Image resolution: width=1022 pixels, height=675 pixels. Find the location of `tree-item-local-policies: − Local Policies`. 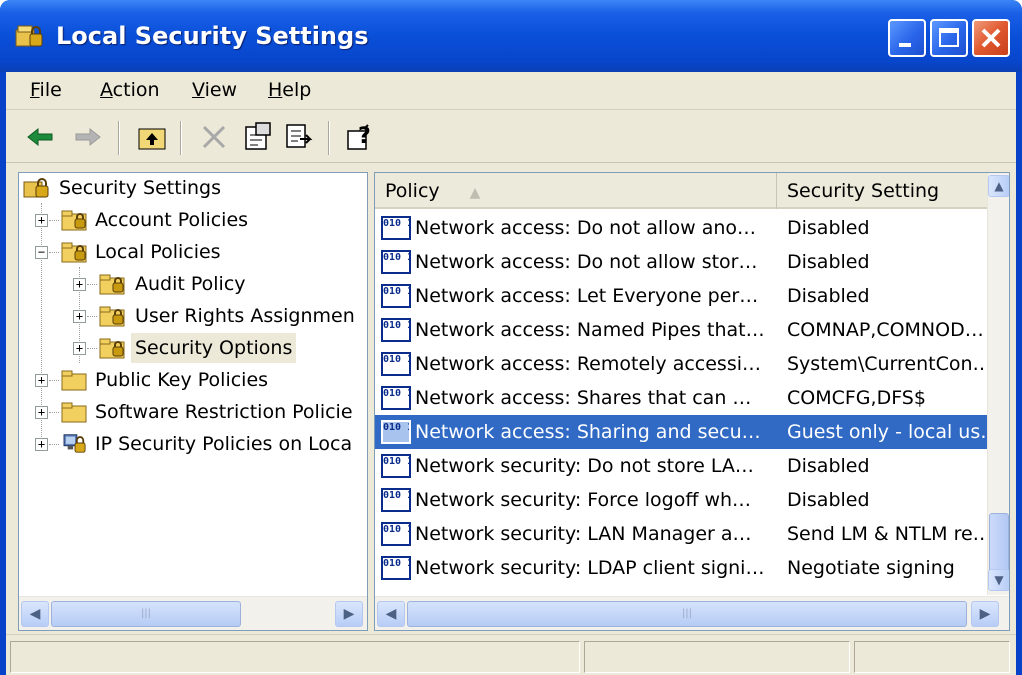

tree-item-local-policies: − Local Policies is located at coordinates (189, 252).